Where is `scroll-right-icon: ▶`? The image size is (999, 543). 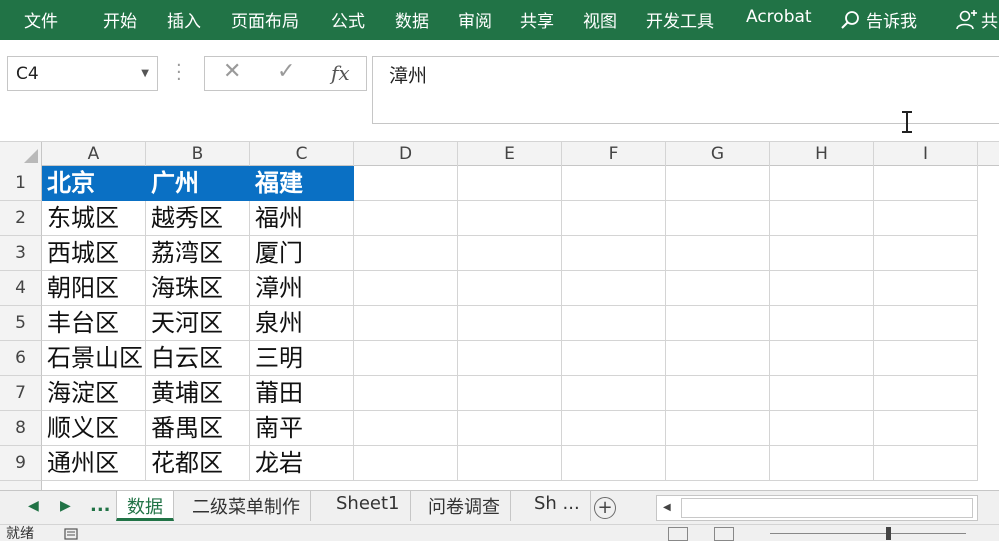 scroll-right-icon: ▶ is located at coordinates (65, 506).